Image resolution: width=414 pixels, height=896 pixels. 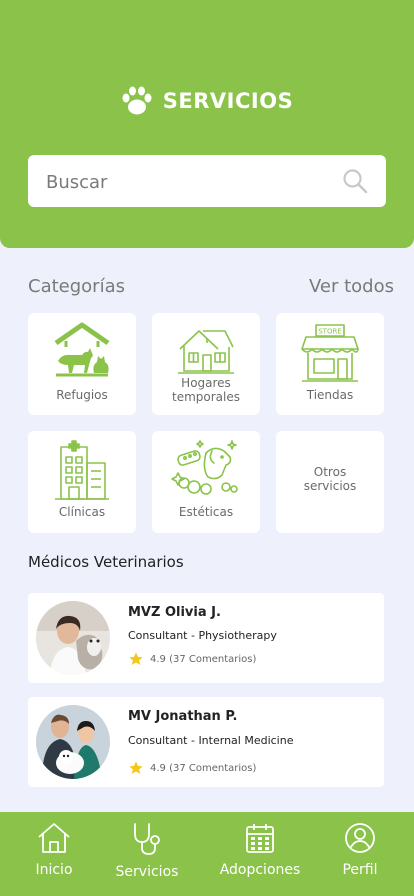 I want to click on user-icon, so click(x=360, y=838).